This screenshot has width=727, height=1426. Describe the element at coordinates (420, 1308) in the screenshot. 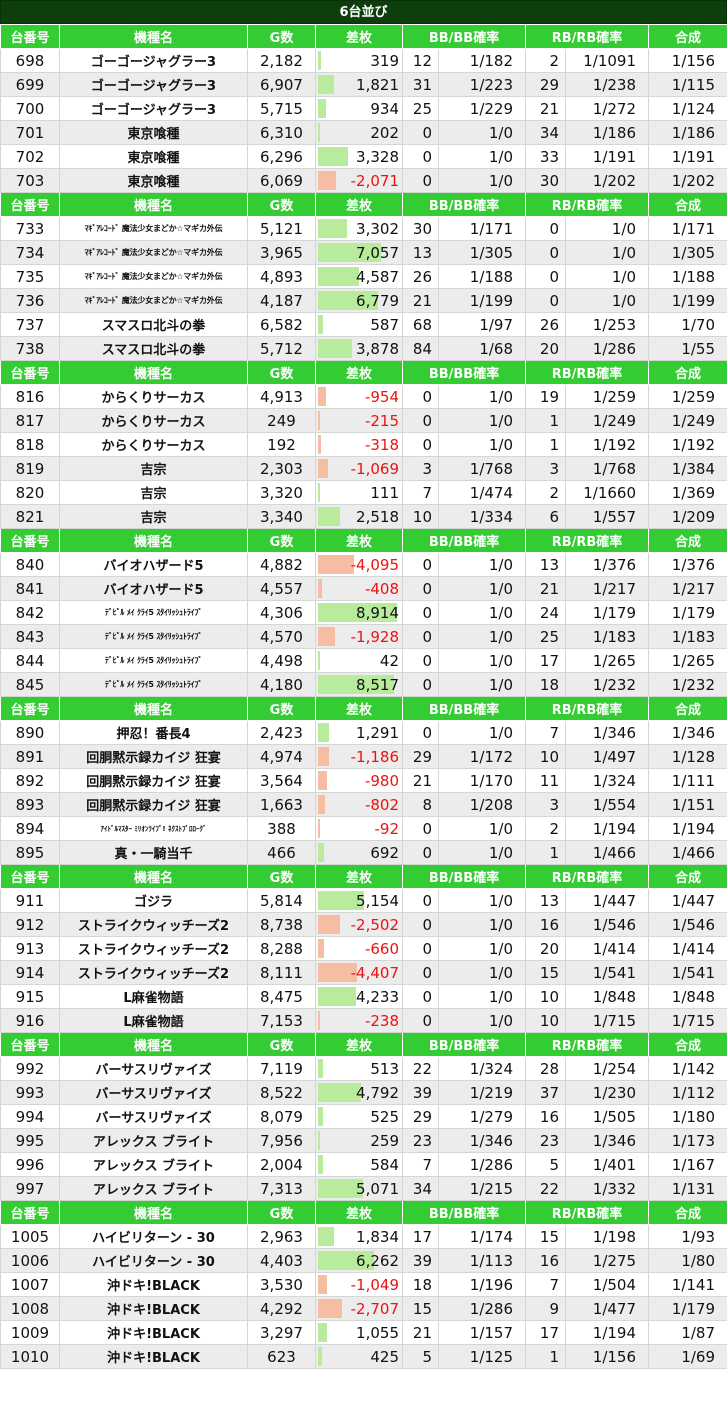

I see `bb-count: 15` at that location.